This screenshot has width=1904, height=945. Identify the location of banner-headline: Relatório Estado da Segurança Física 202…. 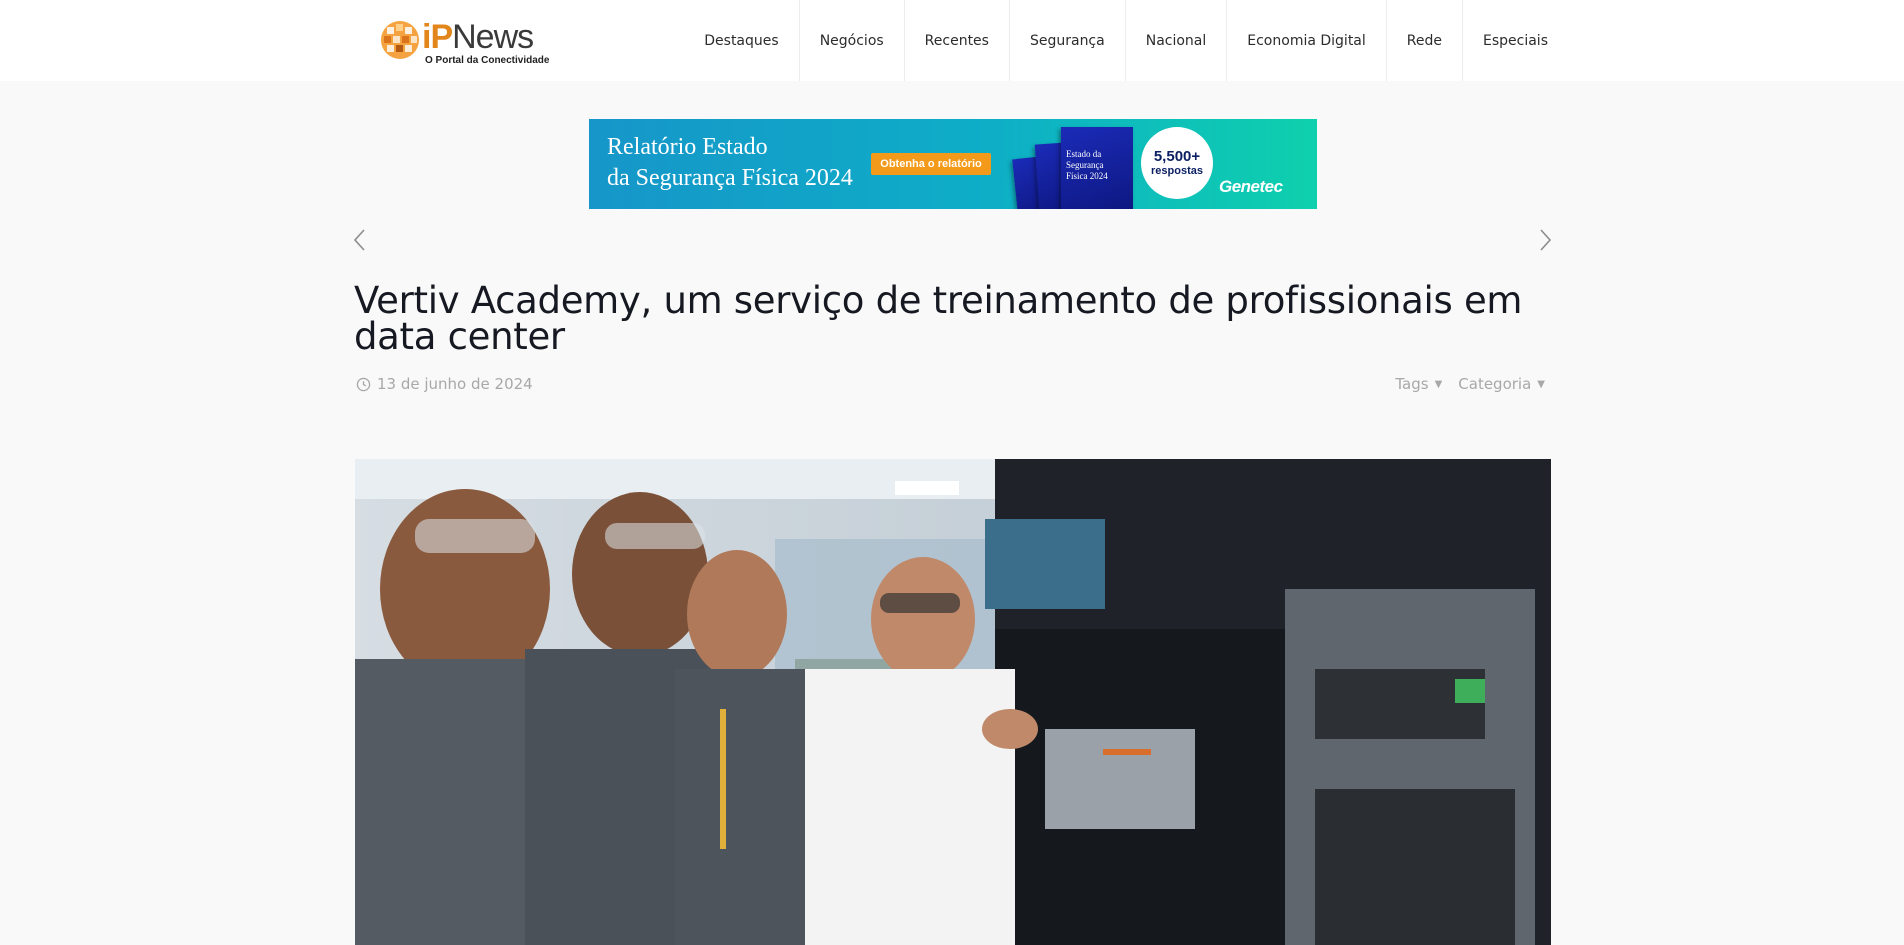
(730, 163).